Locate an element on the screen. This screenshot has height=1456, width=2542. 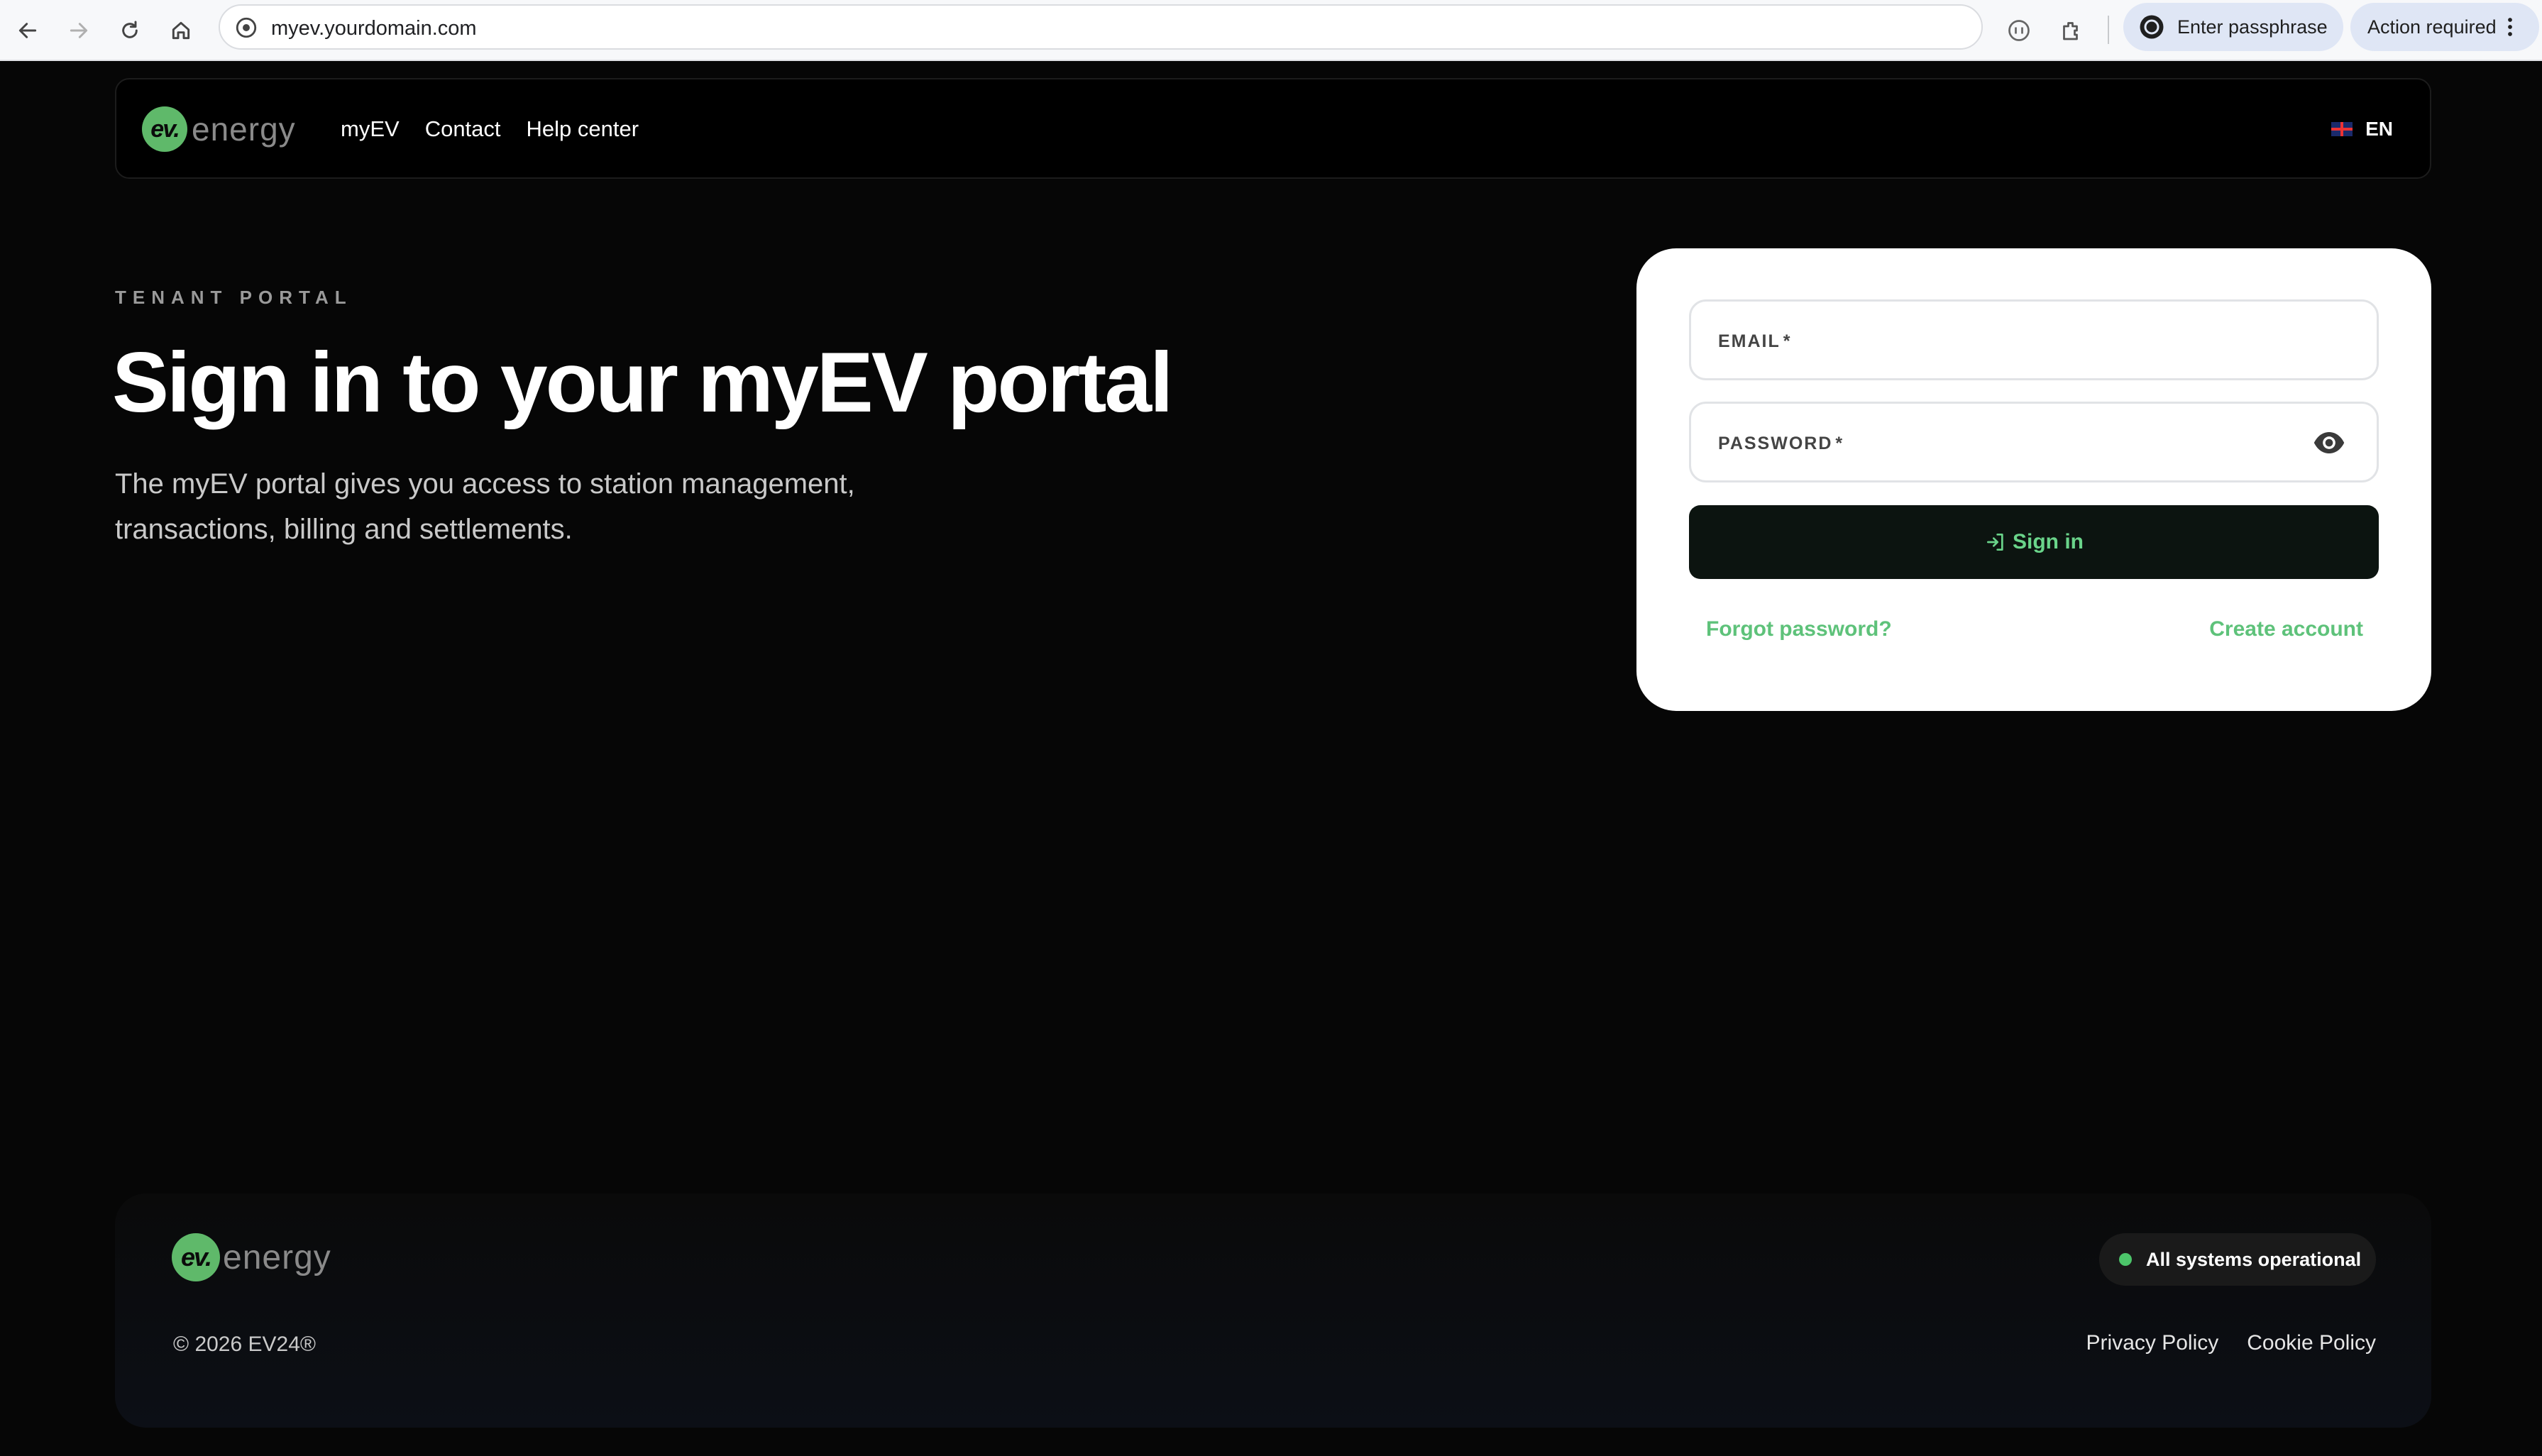
password-label: PASSWORD * is located at coordinates (1781, 444).